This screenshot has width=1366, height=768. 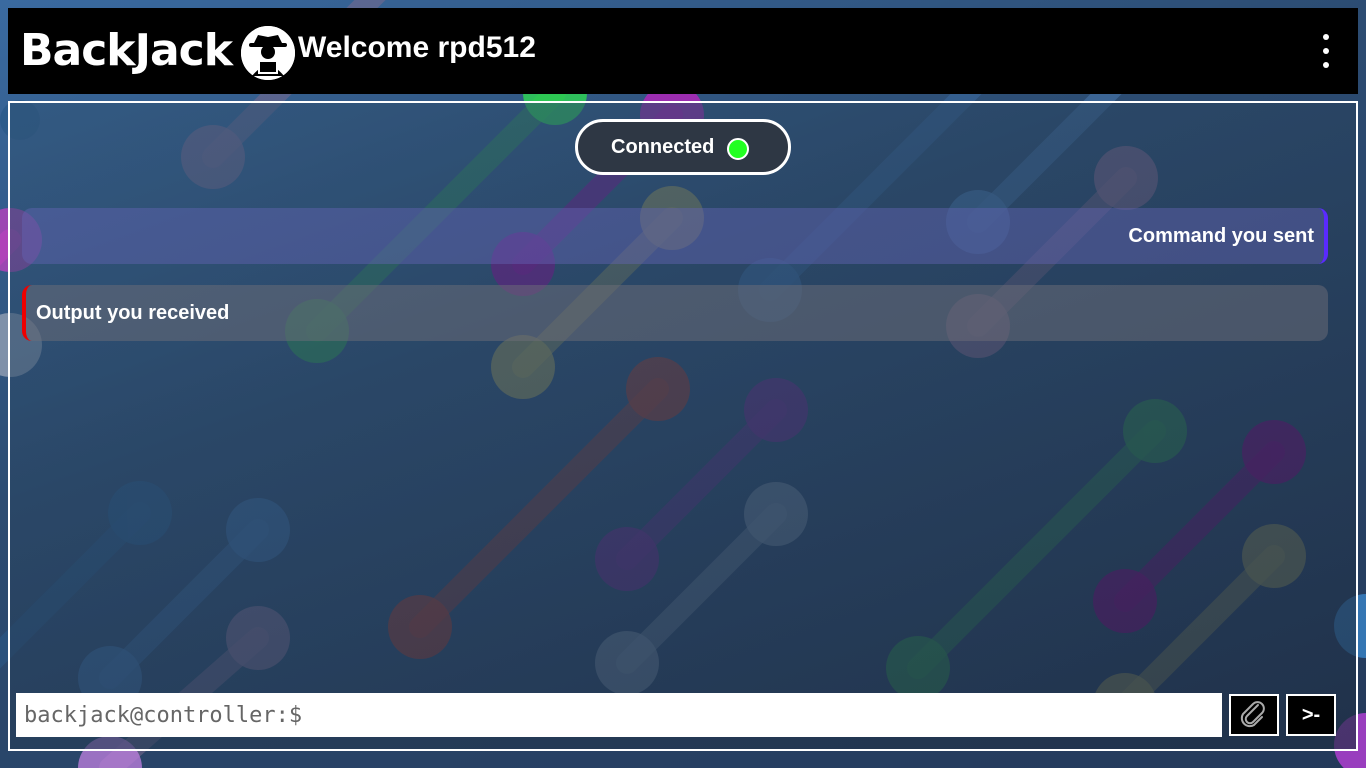 What do you see at coordinates (663, 147) in the screenshot?
I see `status-label: Connected` at bounding box center [663, 147].